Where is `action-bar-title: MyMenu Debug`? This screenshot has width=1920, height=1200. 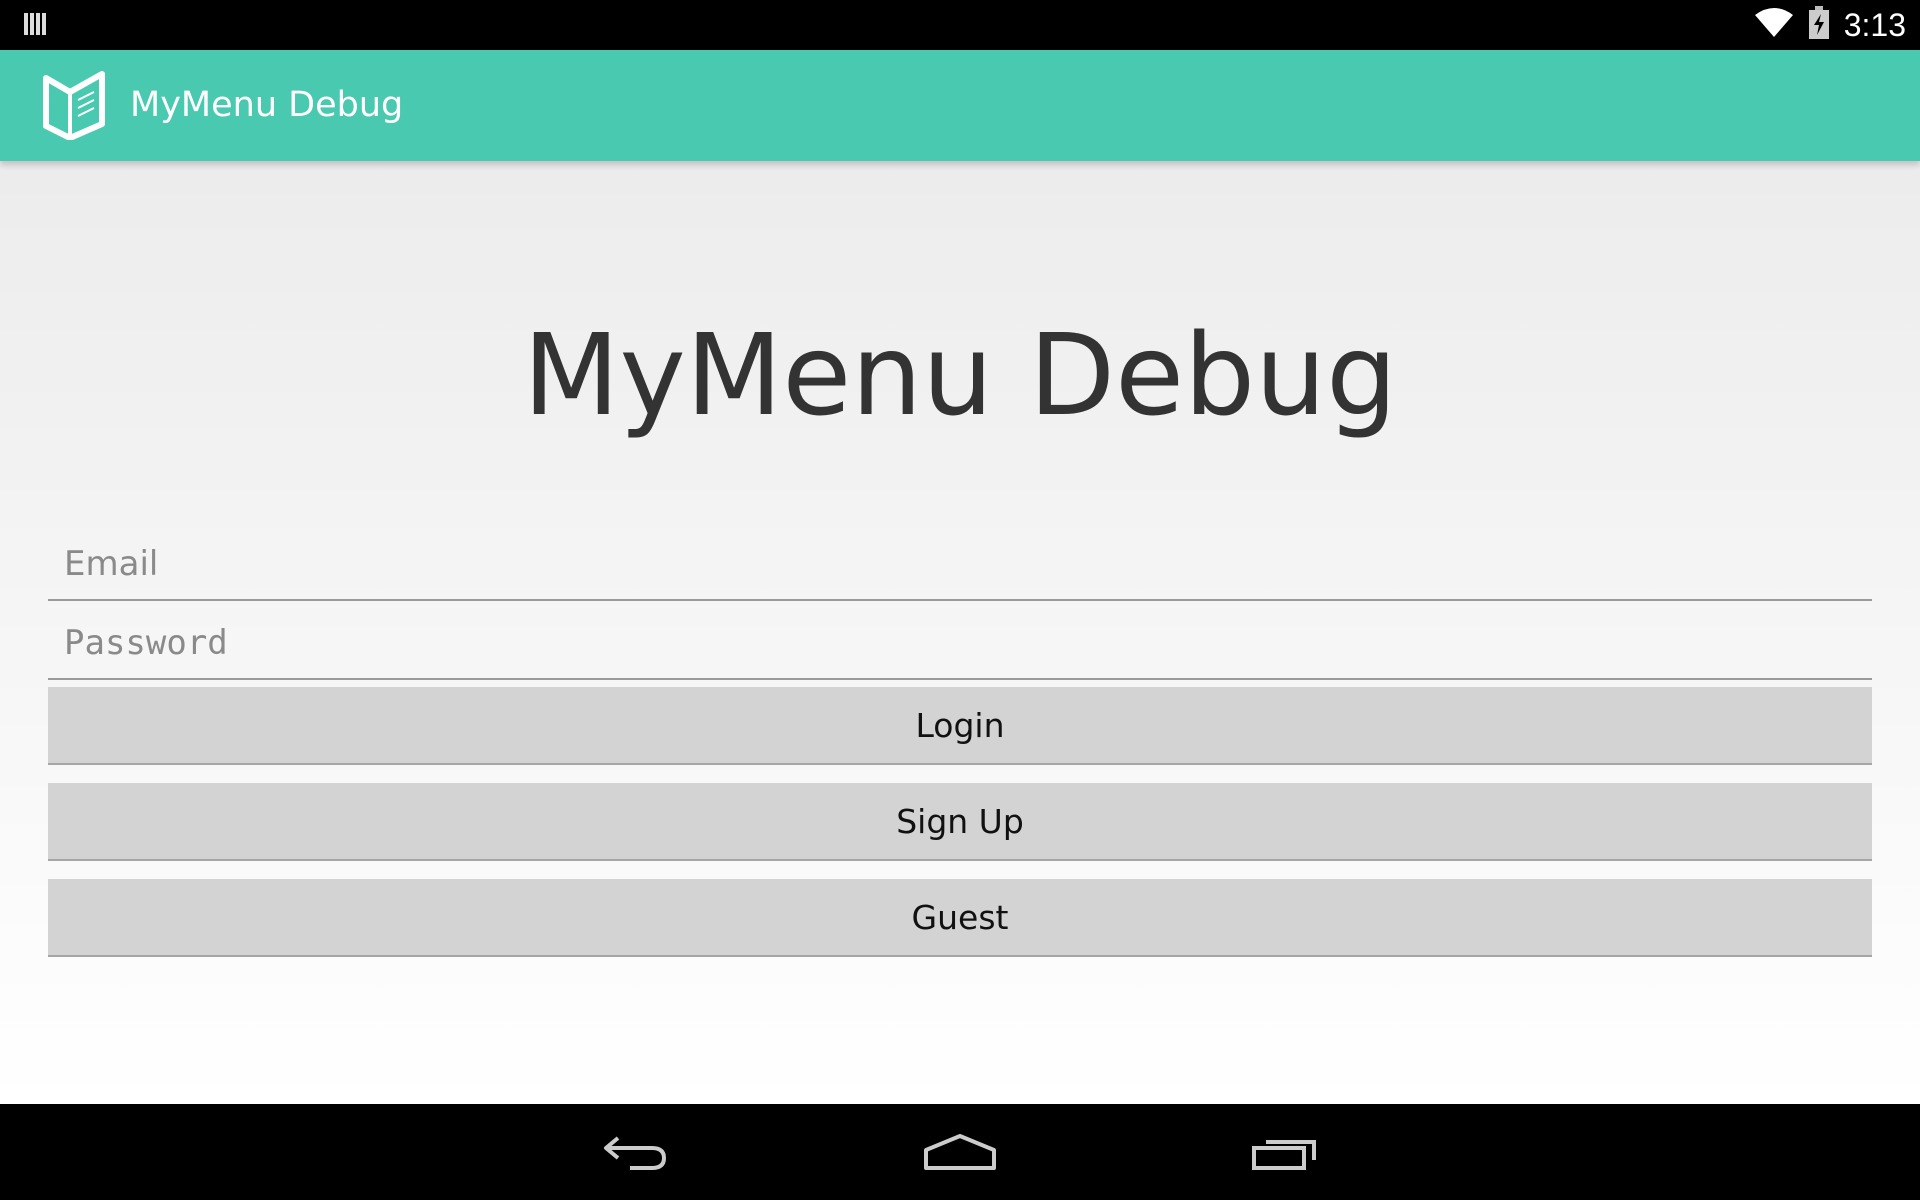 action-bar-title: MyMenu Debug is located at coordinates (267, 105).